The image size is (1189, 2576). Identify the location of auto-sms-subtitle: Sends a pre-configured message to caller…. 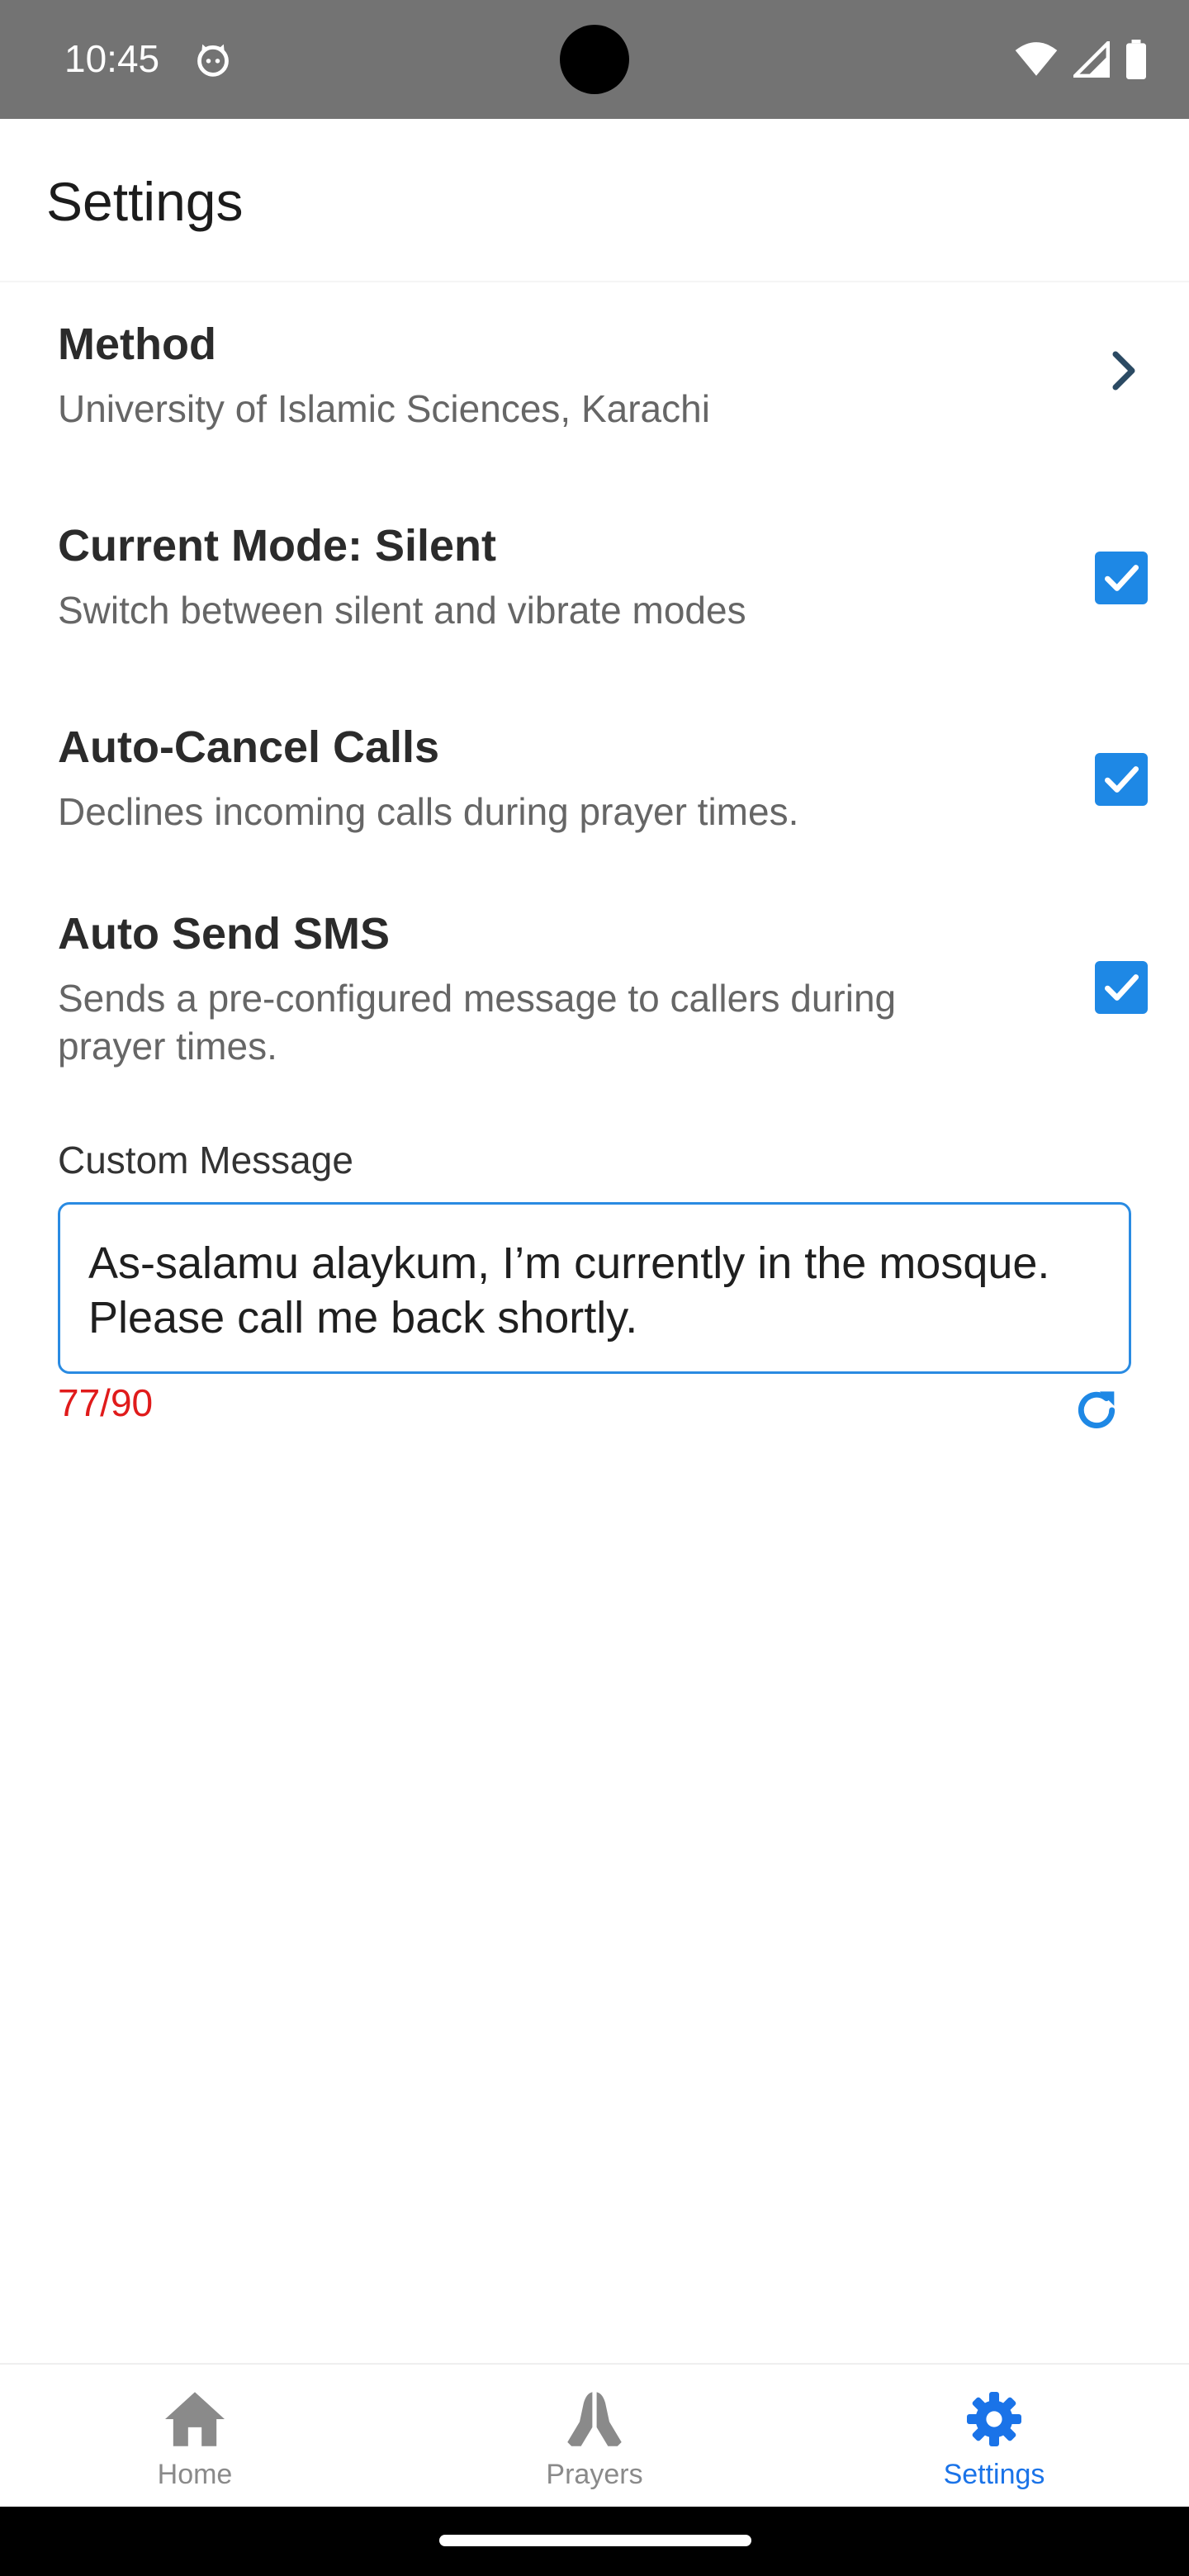
(477, 1022).